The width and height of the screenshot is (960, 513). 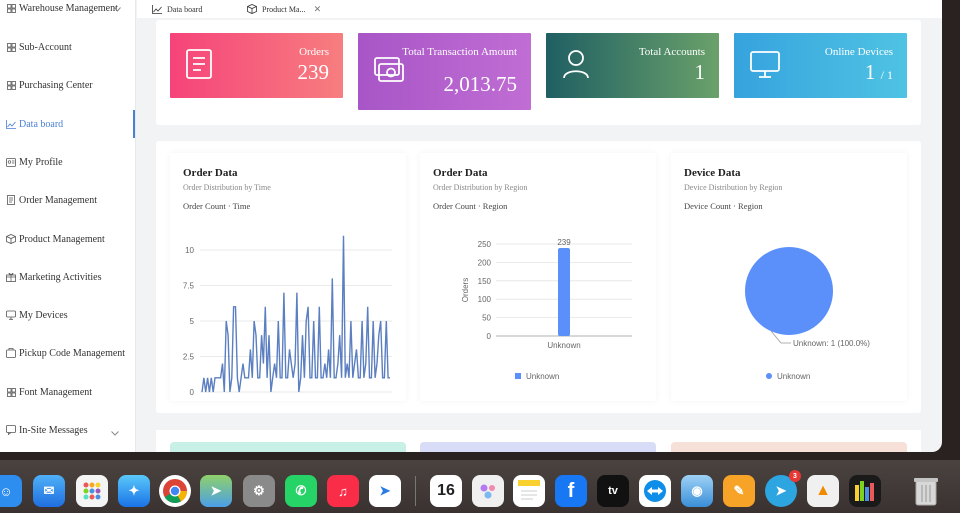 I want to click on total-transaction-amount-card: Total Transaction Amount 2,013.75, so click(x=444, y=71).